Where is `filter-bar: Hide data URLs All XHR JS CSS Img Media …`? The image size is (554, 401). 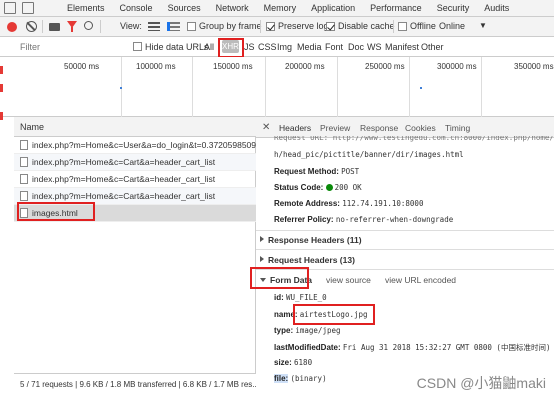 filter-bar: Hide data URLs All XHR JS CSS Img Media … is located at coordinates (277, 47).